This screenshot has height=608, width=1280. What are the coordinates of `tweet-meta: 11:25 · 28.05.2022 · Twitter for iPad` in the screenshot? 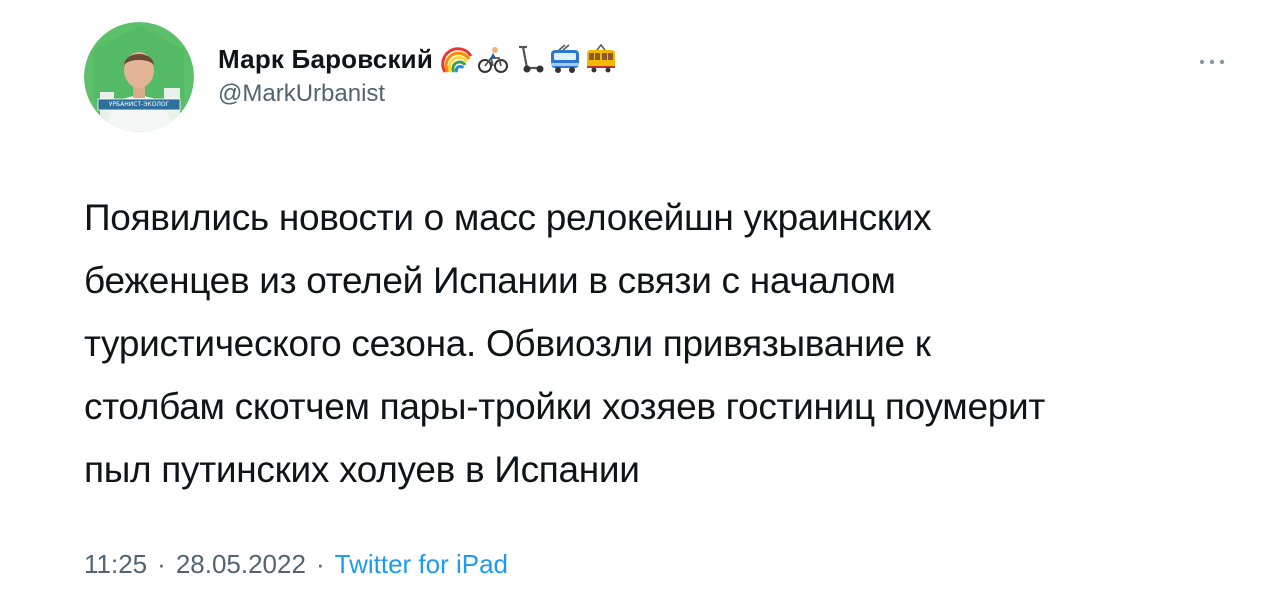 It's located at (296, 564).